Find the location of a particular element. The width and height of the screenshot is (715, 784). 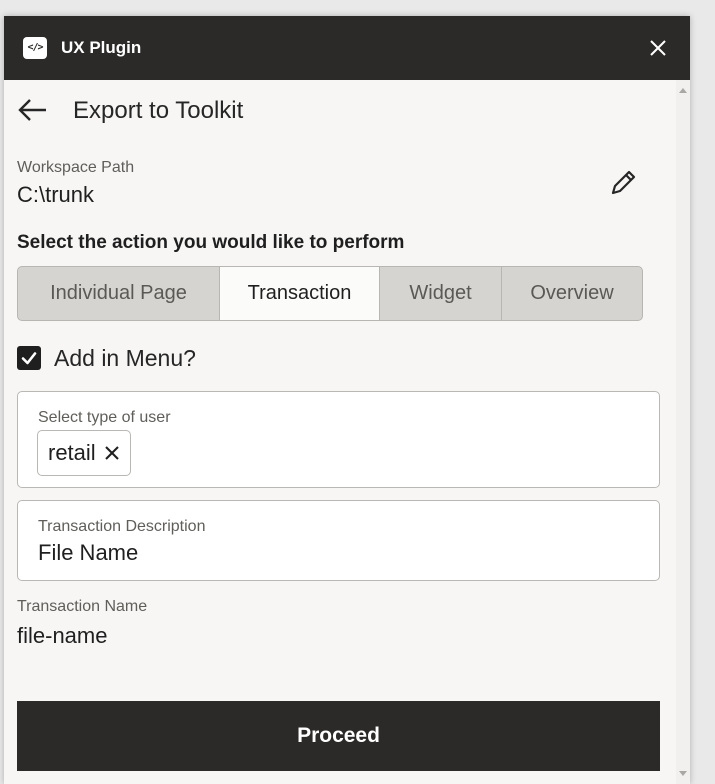

scroll-up-arrow is located at coordinates (683, 90).